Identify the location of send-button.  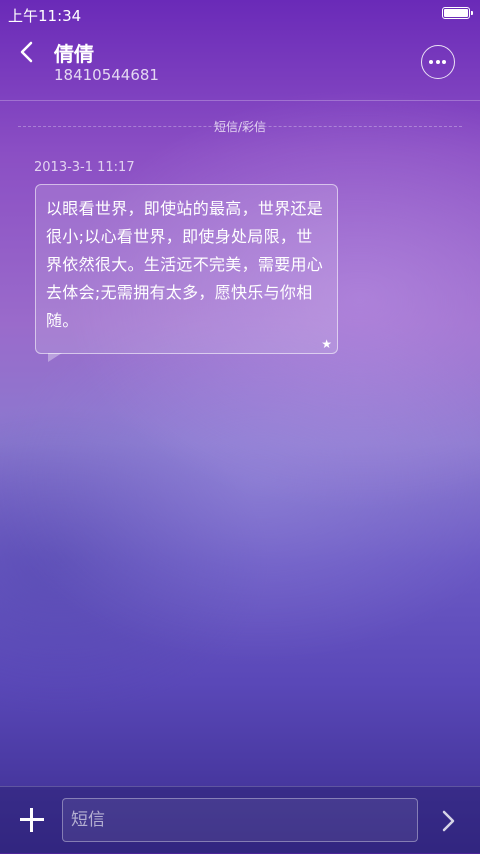
(448, 821).